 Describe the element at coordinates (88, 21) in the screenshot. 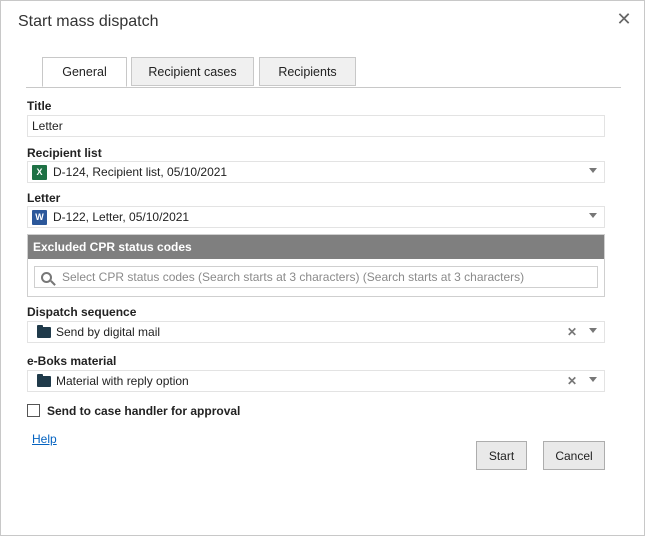

I see `dialog-title: Start mass dispatch` at that location.